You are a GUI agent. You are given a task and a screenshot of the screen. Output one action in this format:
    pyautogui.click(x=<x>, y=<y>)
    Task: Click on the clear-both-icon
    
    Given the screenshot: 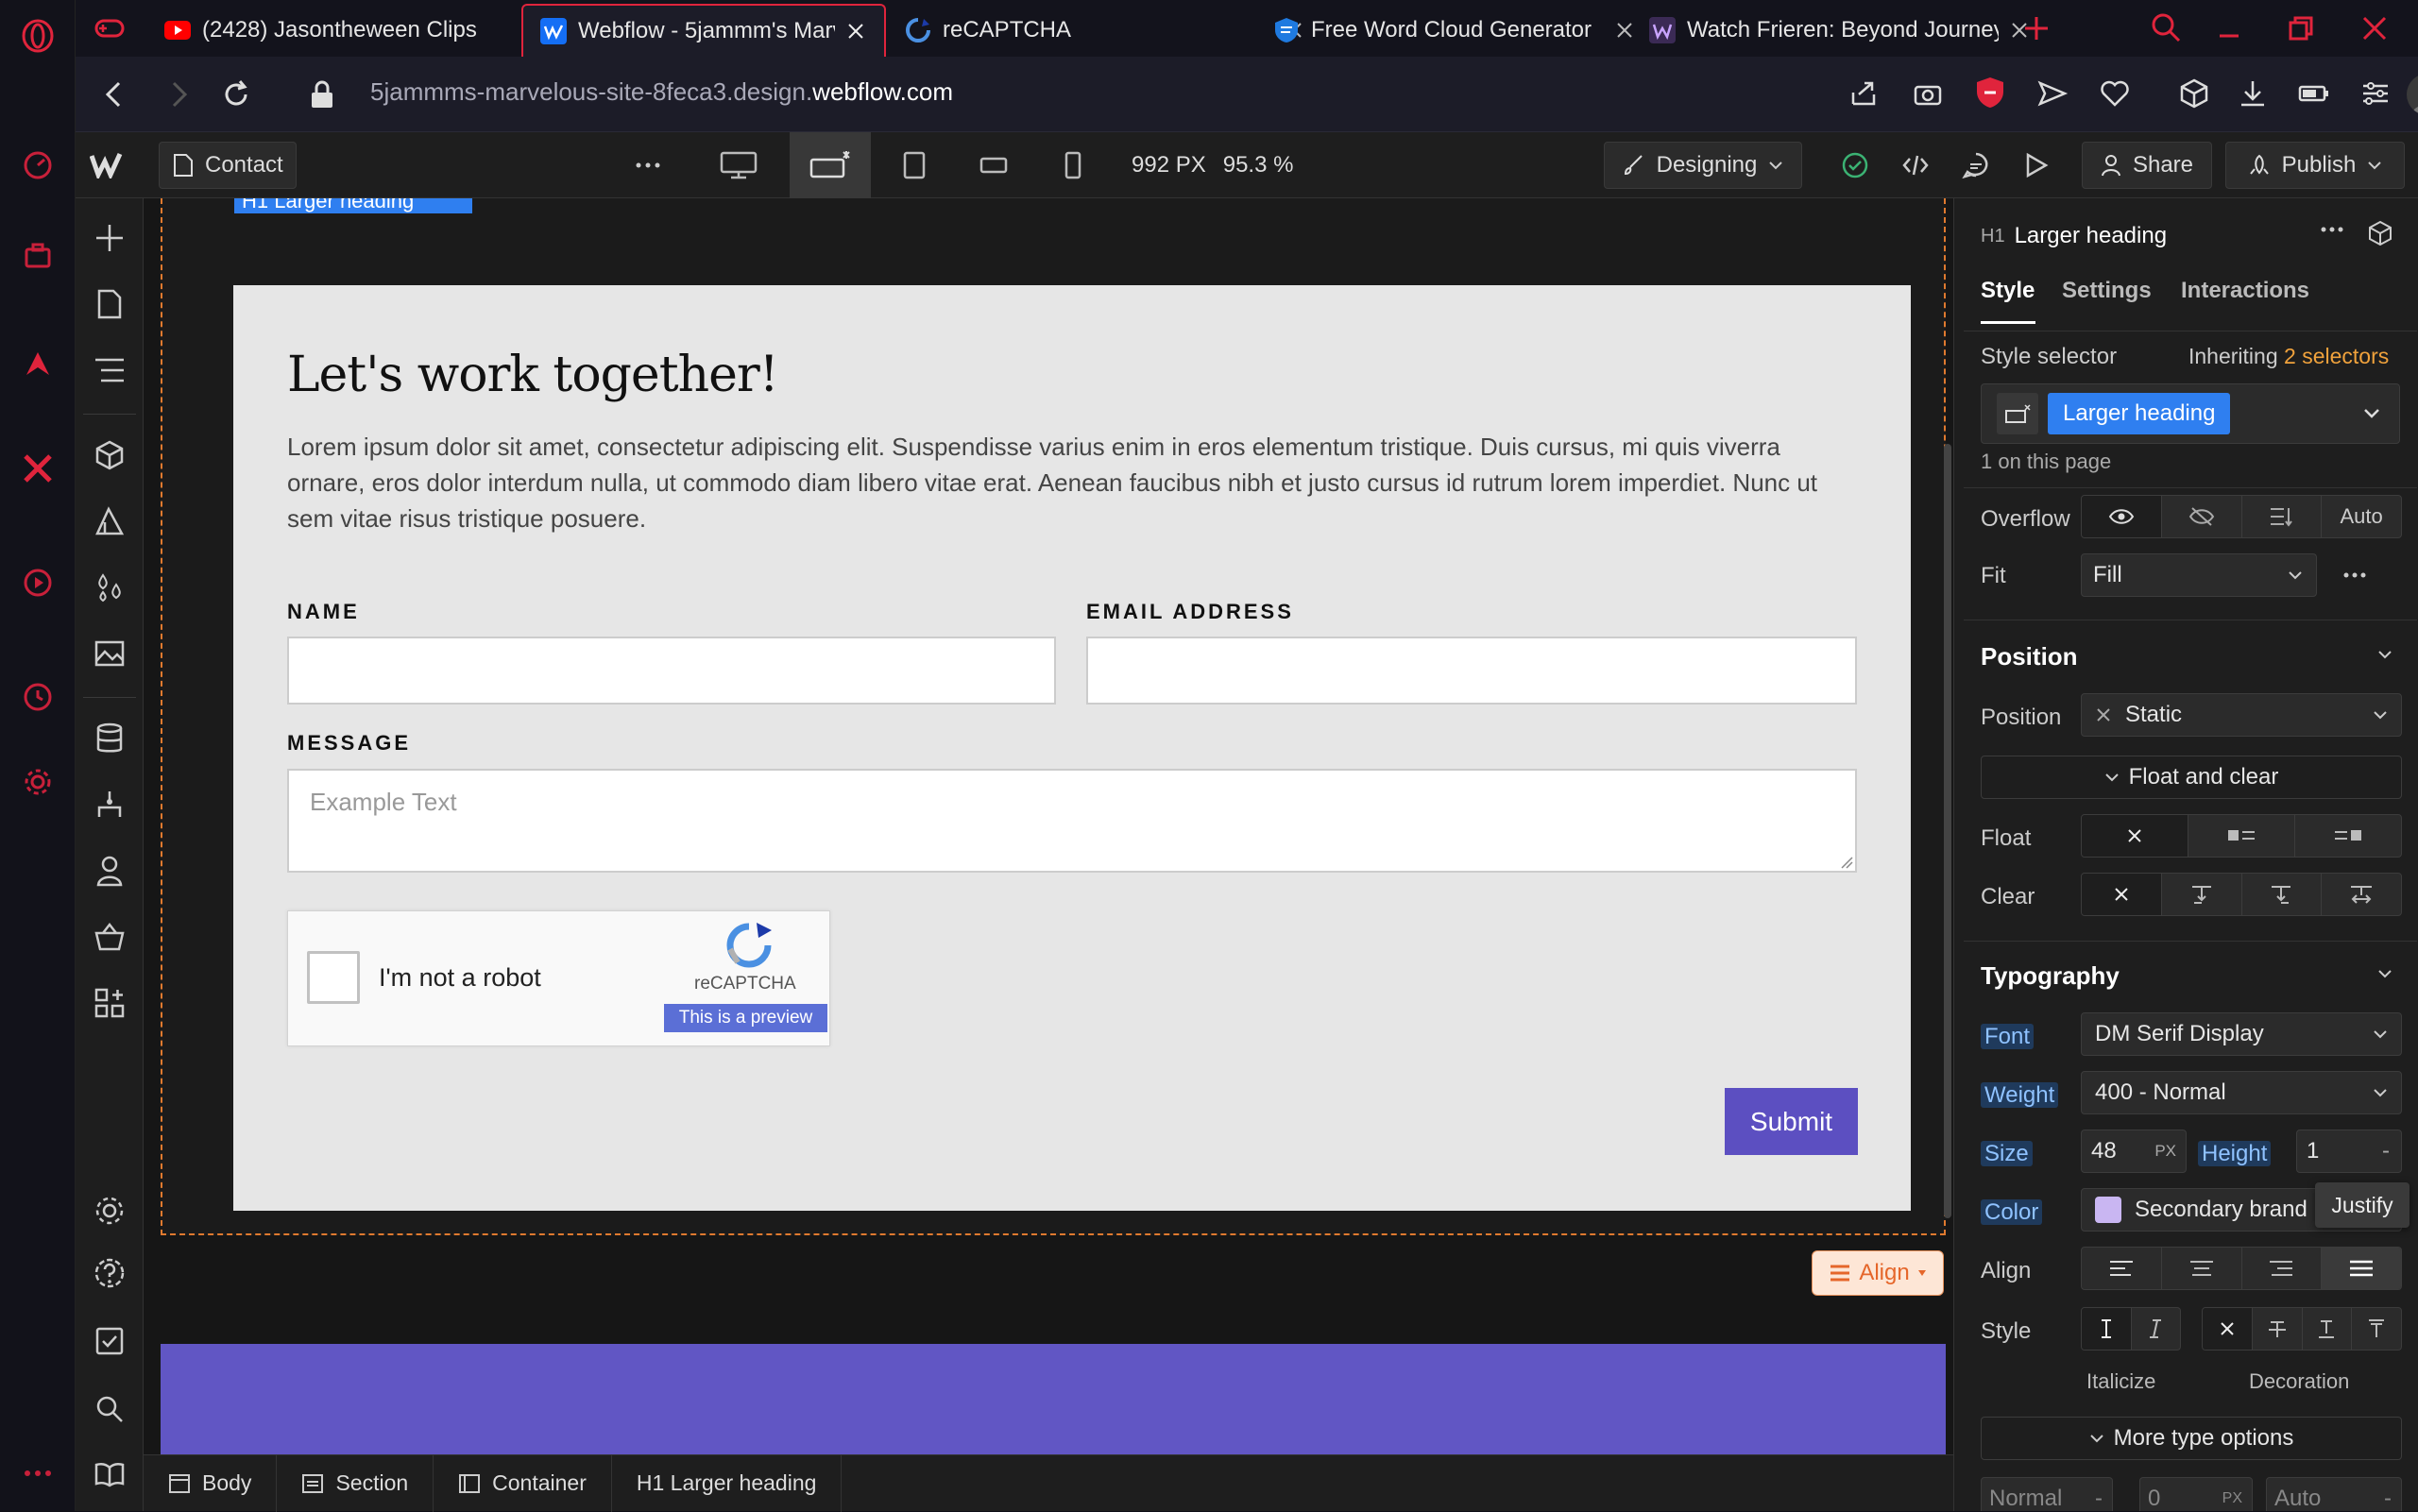 What is the action you would take?
    pyautogui.click(x=2361, y=894)
    